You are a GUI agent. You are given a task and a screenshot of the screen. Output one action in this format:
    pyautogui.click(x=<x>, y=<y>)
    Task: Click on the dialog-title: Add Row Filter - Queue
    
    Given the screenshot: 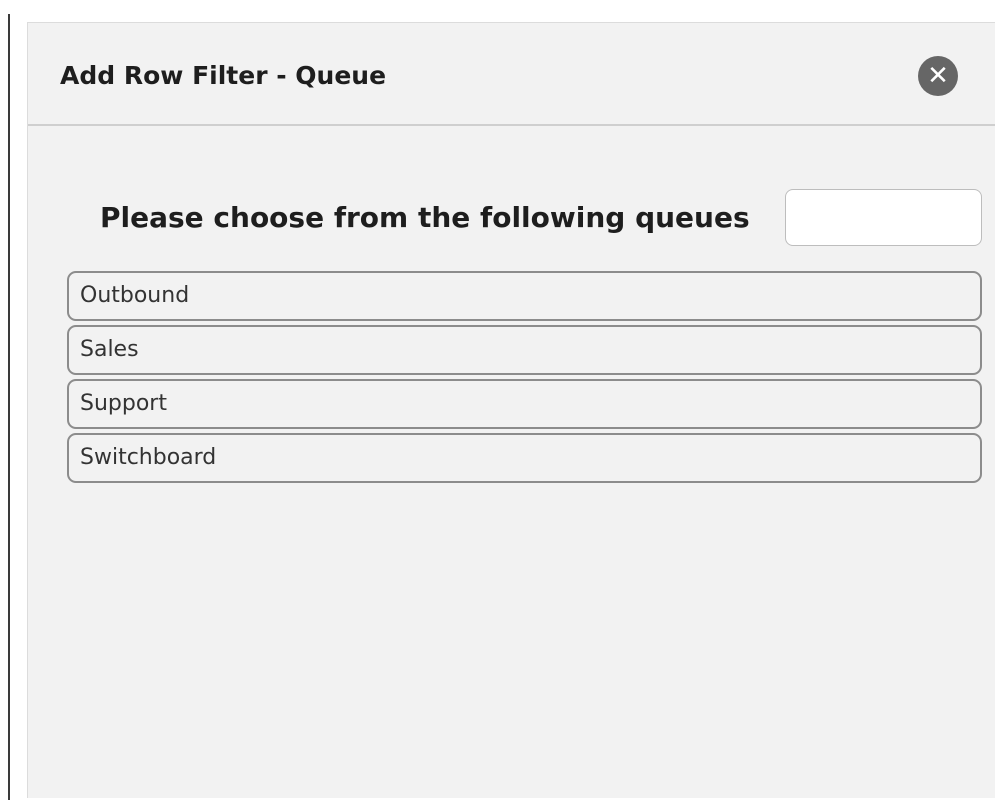 What is the action you would take?
    pyautogui.click(x=223, y=75)
    